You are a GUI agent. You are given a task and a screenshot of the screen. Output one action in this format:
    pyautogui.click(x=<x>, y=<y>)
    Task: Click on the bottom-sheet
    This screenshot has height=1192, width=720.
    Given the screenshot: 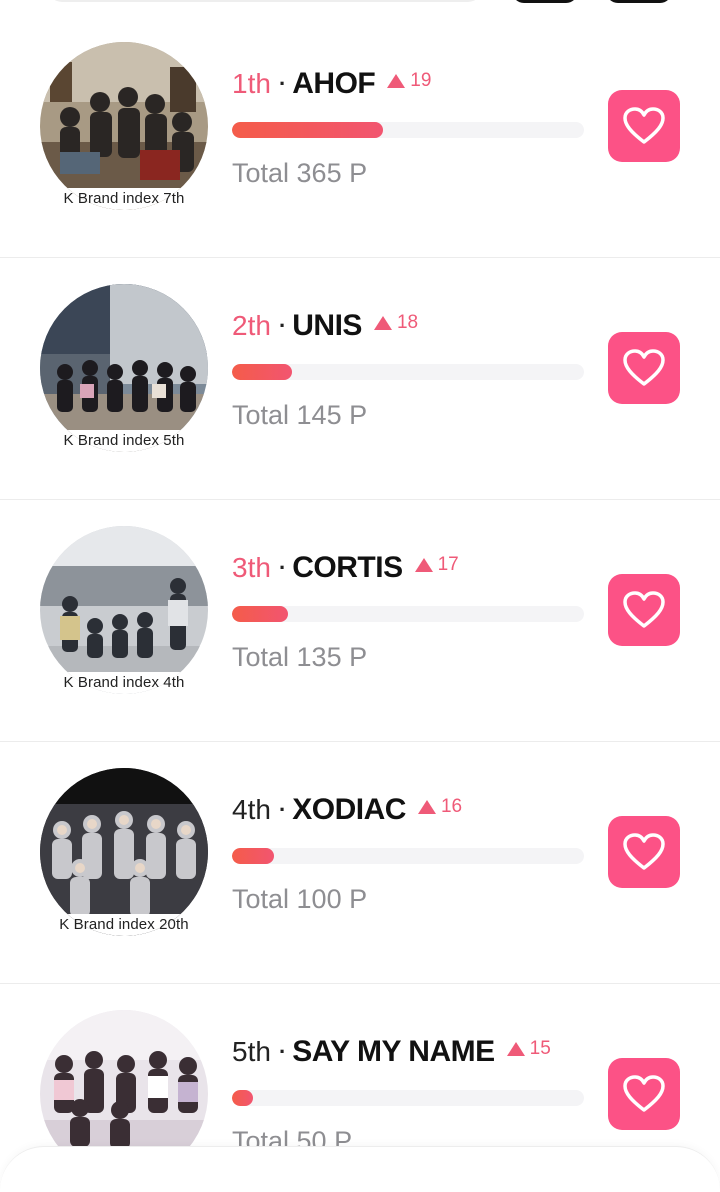 What is the action you would take?
    pyautogui.click(x=360, y=1169)
    